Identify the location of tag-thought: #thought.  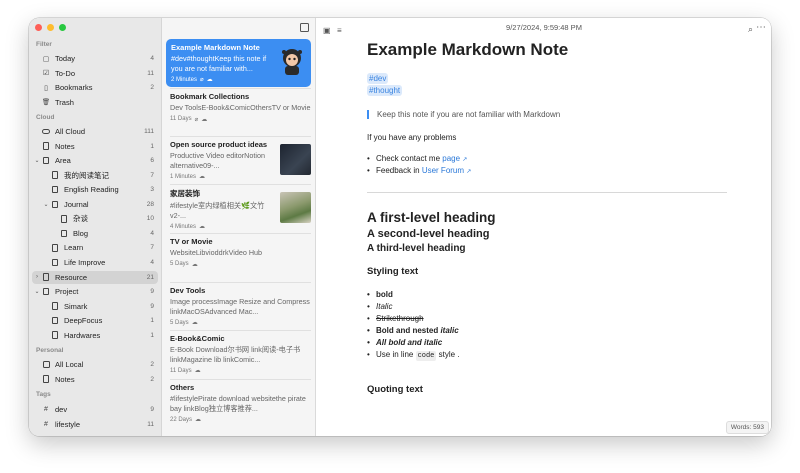
(385, 90).